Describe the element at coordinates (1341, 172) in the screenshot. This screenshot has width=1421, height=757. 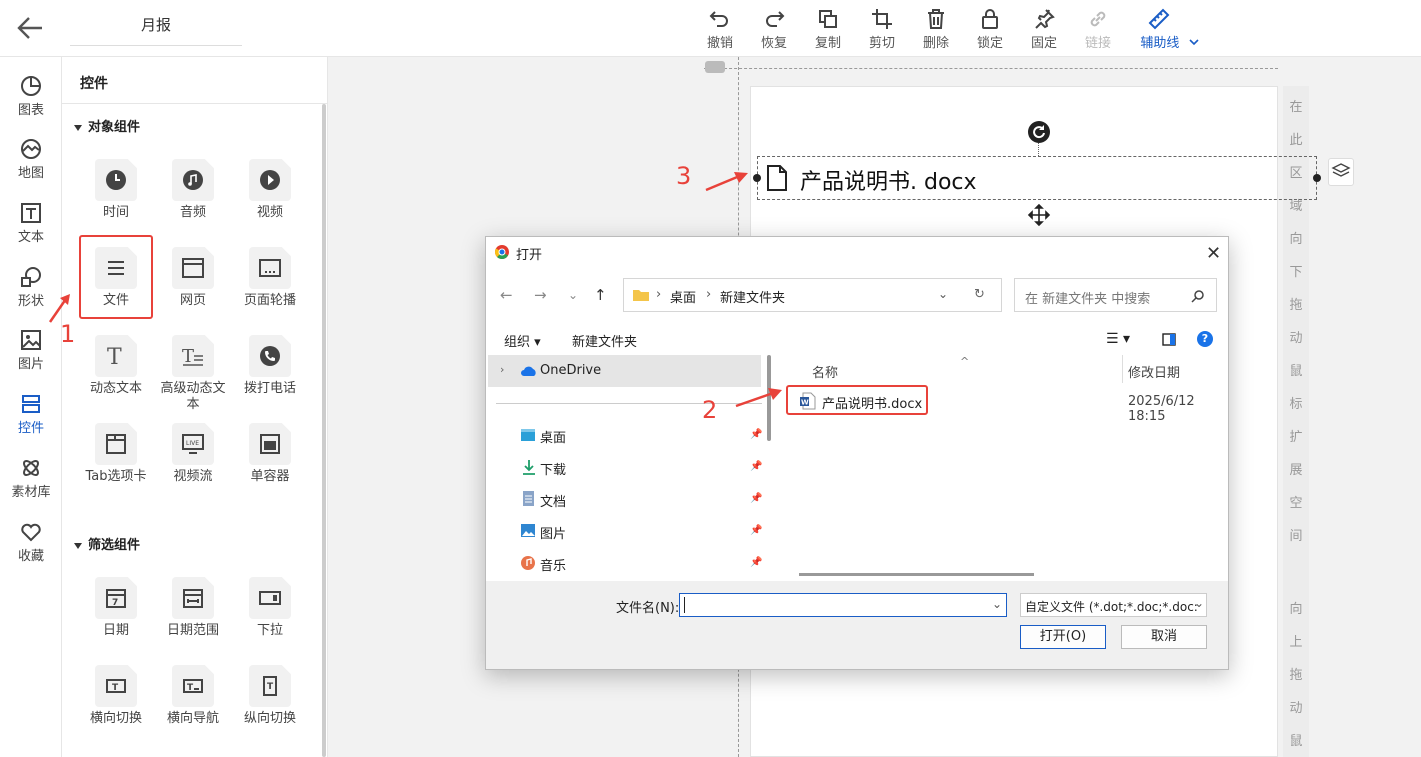
I see `layers-button` at that location.